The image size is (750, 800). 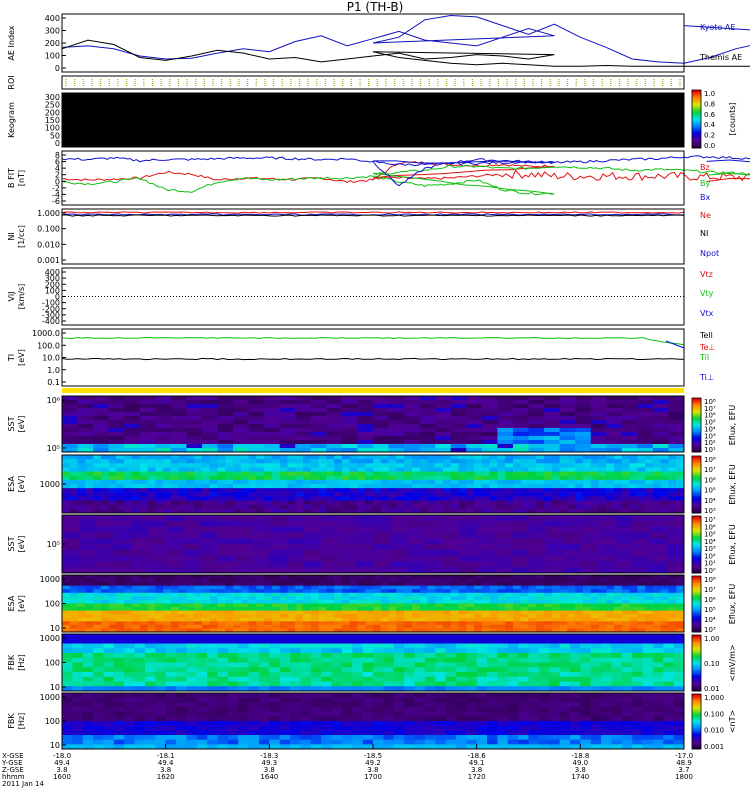 What do you see at coordinates (48, 229) in the screenshot?
I see `density-ytick-label: 0.100` at bounding box center [48, 229].